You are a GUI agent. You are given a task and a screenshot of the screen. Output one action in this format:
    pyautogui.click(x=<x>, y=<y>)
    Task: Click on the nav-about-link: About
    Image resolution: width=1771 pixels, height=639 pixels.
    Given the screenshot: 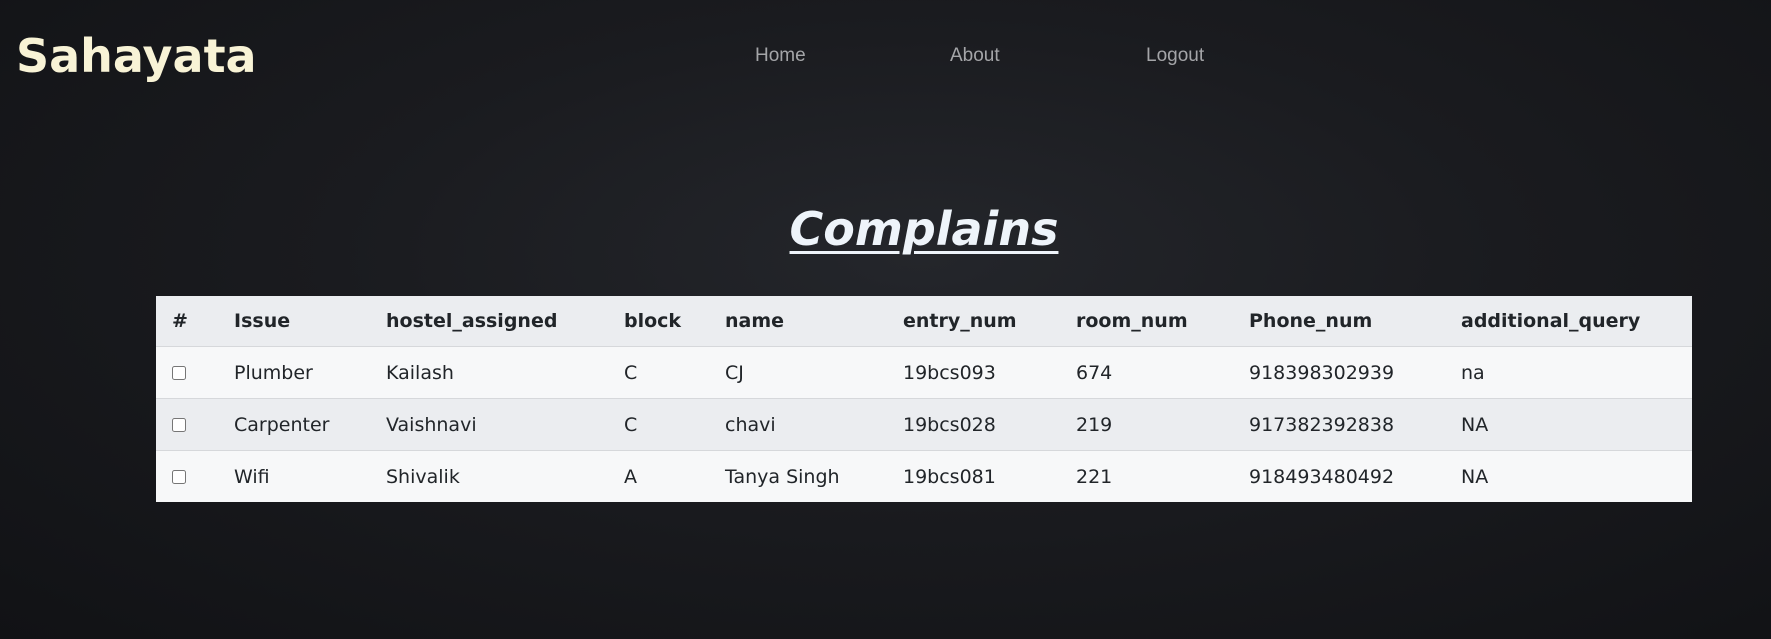 What is the action you would take?
    pyautogui.click(x=975, y=56)
    